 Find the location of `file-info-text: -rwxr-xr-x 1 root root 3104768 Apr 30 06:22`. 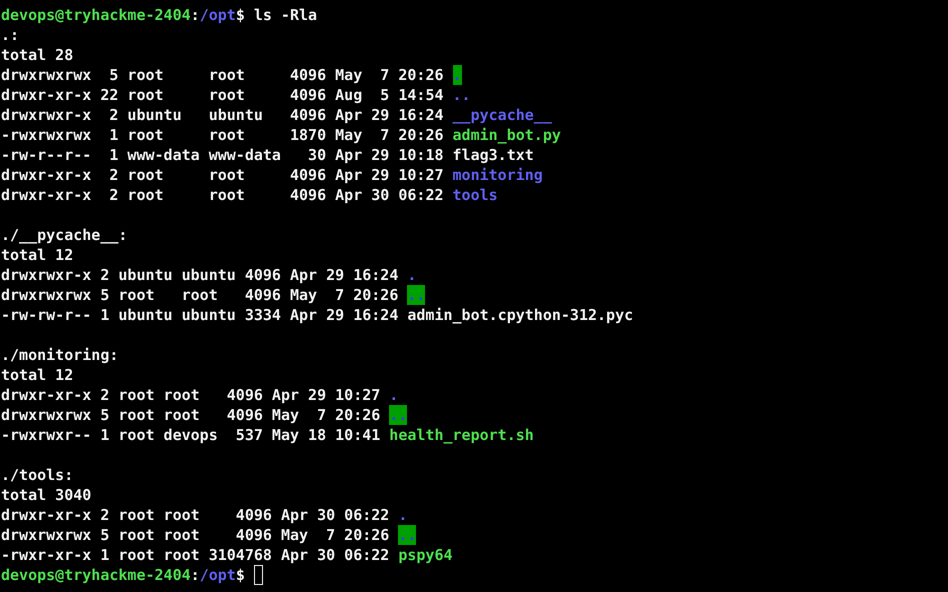

file-info-text: -rwxr-xr-x 1 root root 3104768 Apr 30 06:22 is located at coordinates (195, 555).